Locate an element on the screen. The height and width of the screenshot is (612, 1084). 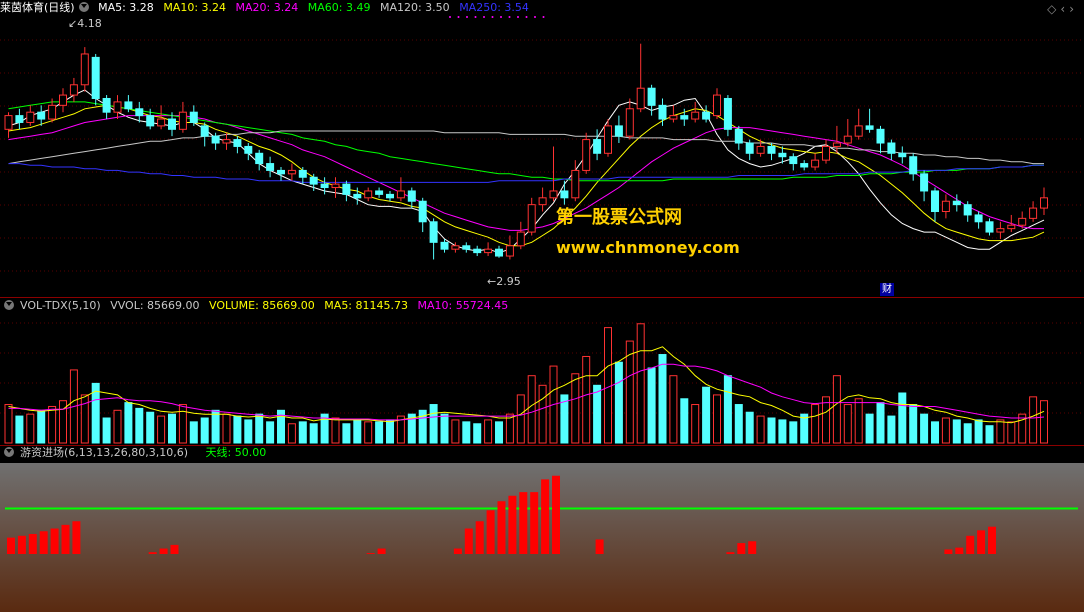
threshold-label: 天线: 50.00 is located at coordinates (236, 452).